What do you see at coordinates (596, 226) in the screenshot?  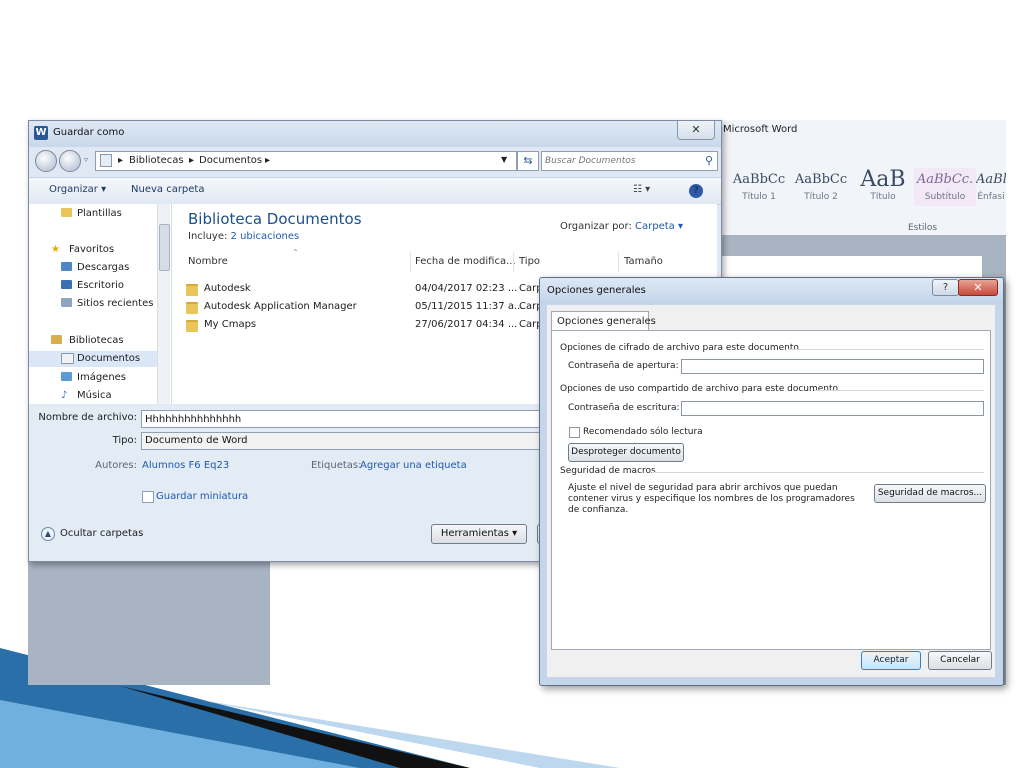 I see `arrange-label: Organizar por:` at bounding box center [596, 226].